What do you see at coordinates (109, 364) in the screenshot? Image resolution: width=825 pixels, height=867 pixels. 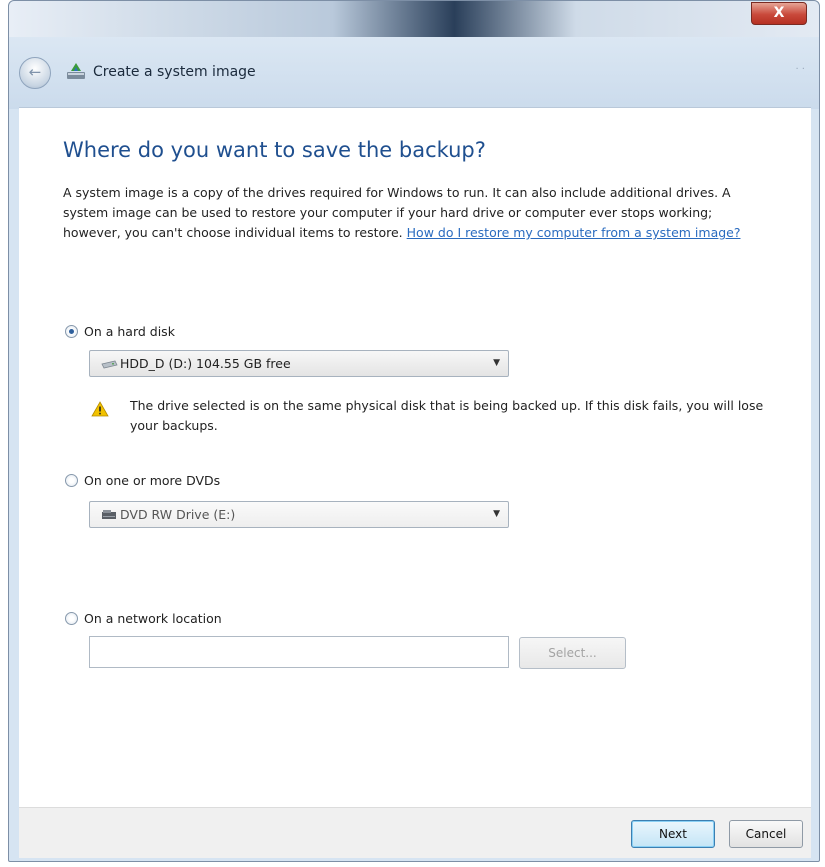 I see `hard-drive-icon` at bounding box center [109, 364].